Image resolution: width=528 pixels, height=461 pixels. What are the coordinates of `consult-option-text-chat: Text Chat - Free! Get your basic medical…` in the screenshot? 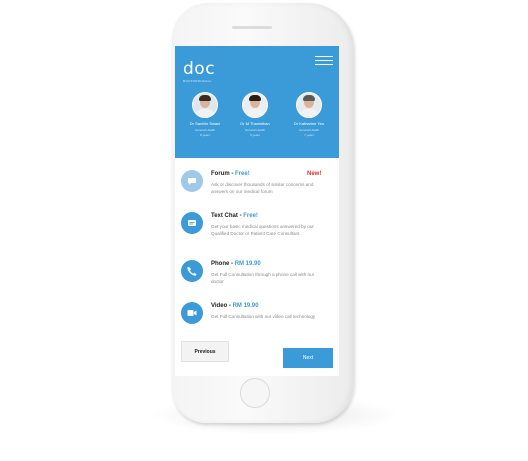 It's located at (258, 232).